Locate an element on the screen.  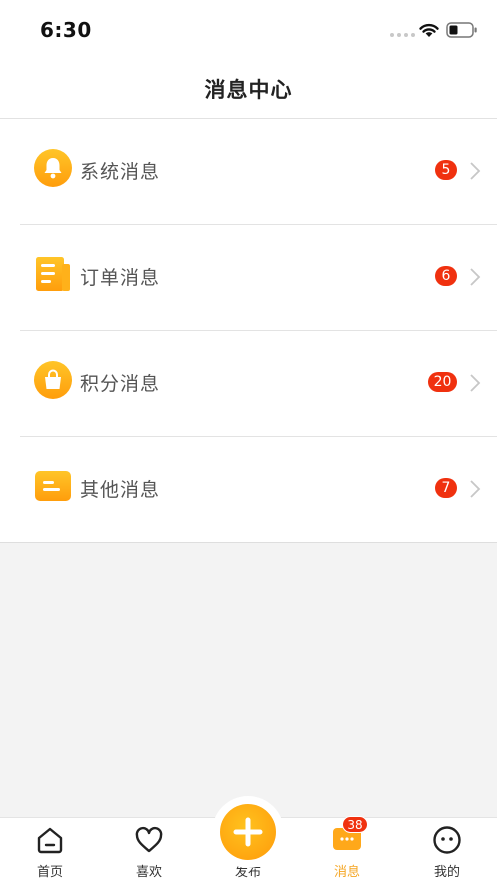
order-doc-icon is located at coordinates (53, 274).